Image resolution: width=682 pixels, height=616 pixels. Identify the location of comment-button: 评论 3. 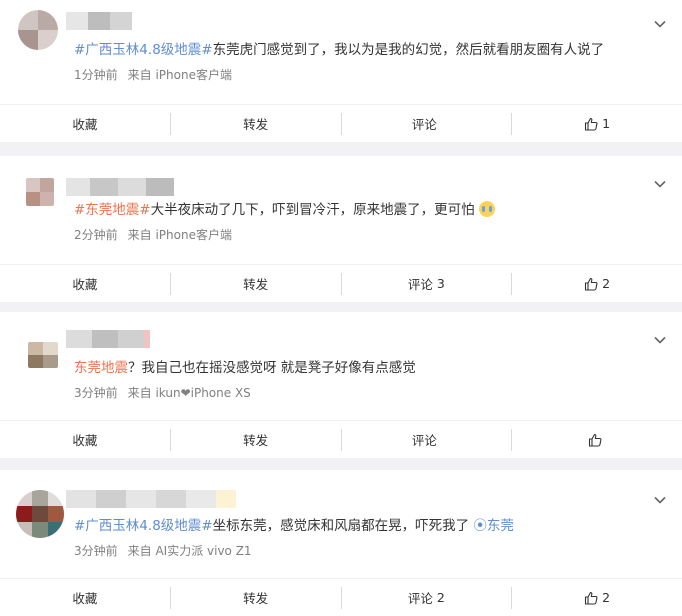
(427, 283).